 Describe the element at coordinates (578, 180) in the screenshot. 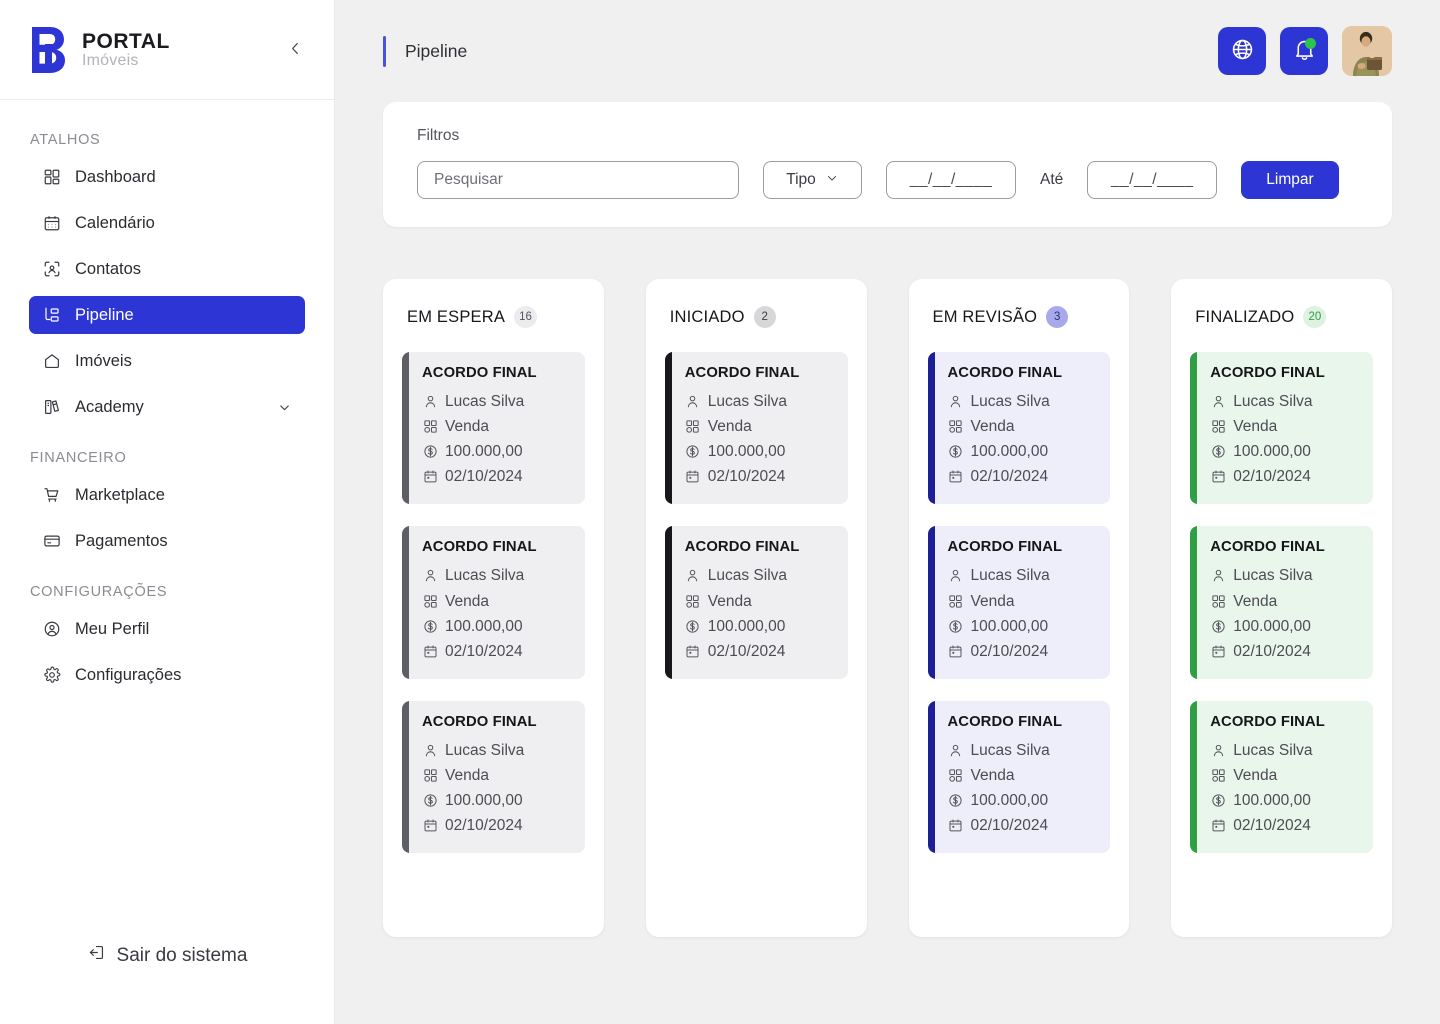

I see `search-input` at that location.